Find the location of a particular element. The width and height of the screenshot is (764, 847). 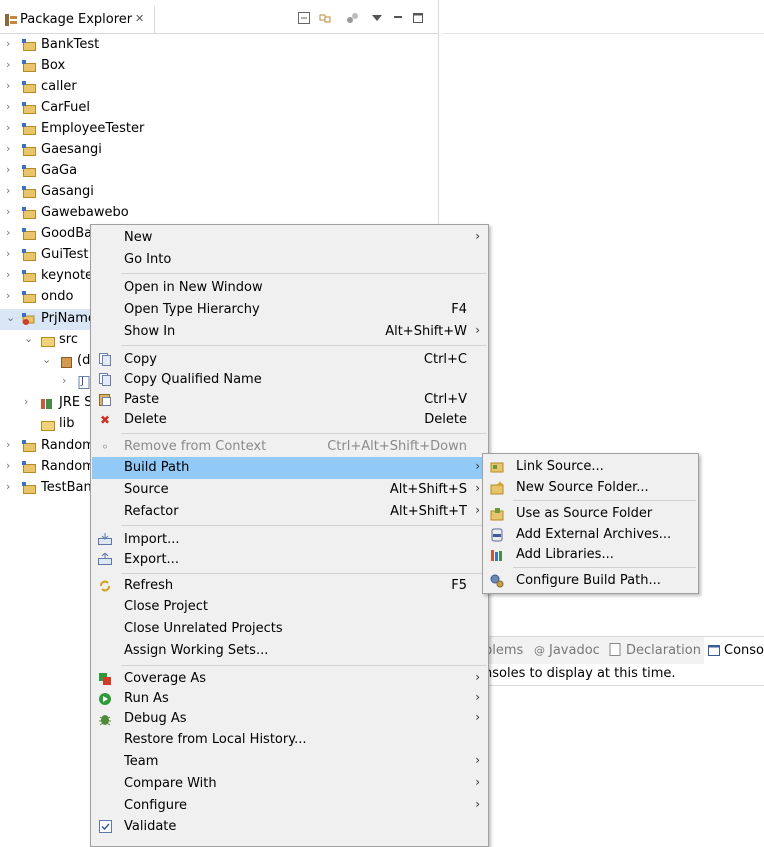

tree-item-project: › Gawebawebo is located at coordinates (219, 213).